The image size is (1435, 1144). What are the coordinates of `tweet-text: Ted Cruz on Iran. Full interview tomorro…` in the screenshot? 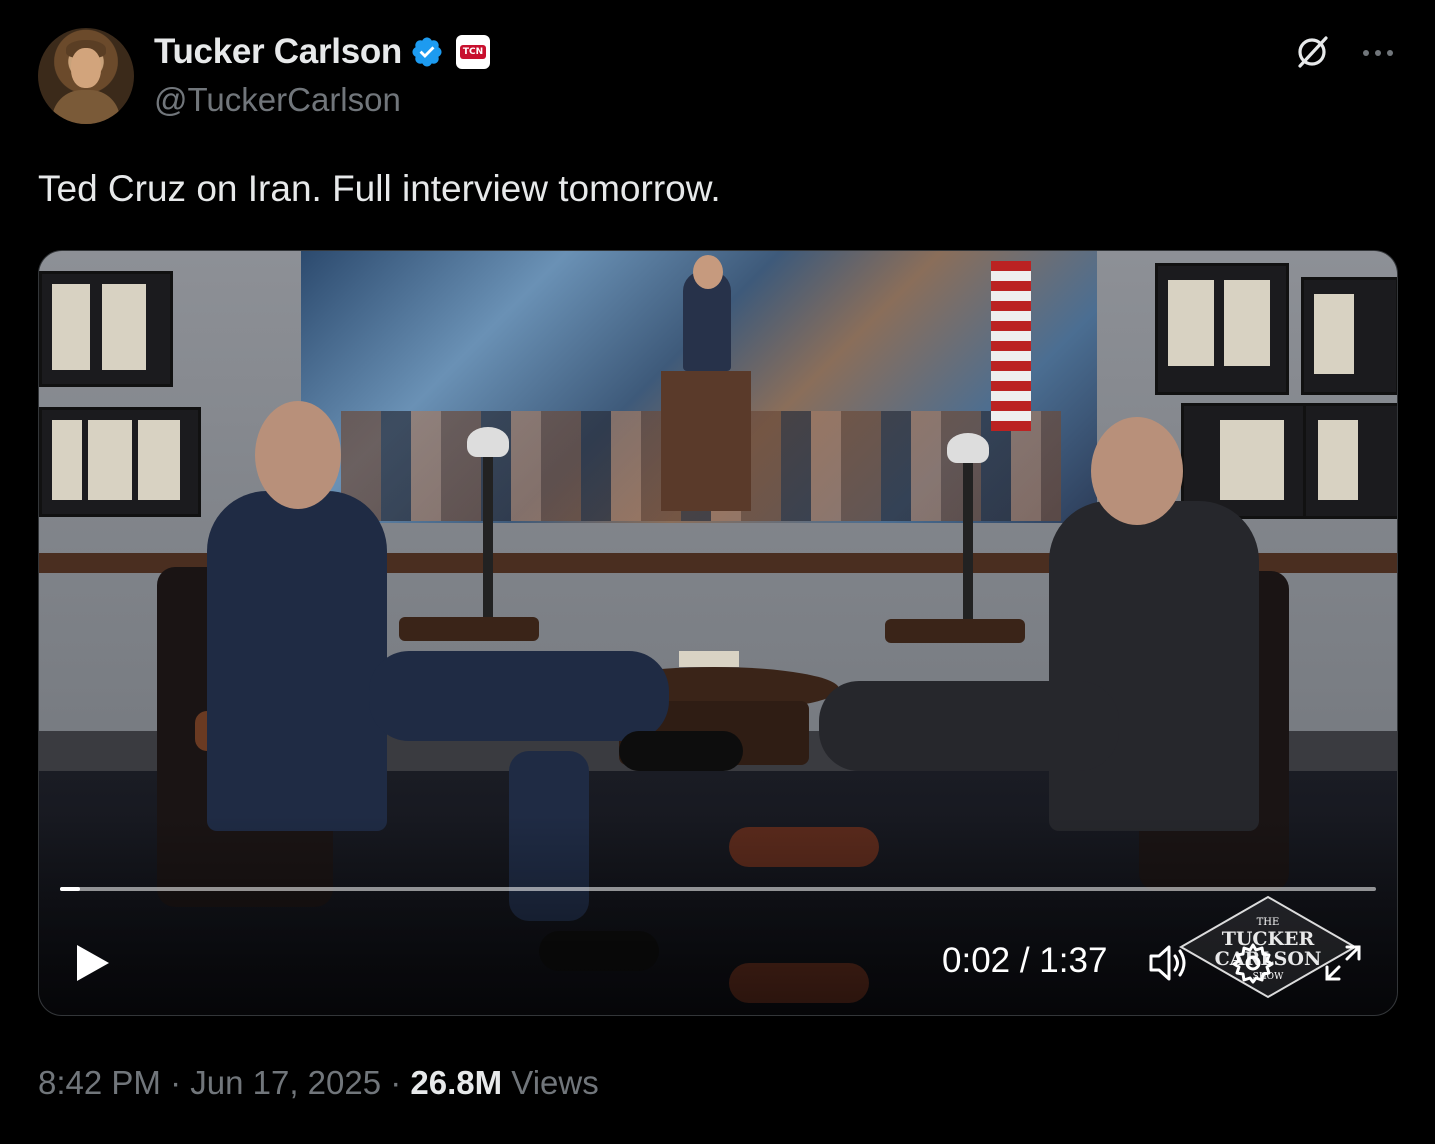 It's located at (379, 188).